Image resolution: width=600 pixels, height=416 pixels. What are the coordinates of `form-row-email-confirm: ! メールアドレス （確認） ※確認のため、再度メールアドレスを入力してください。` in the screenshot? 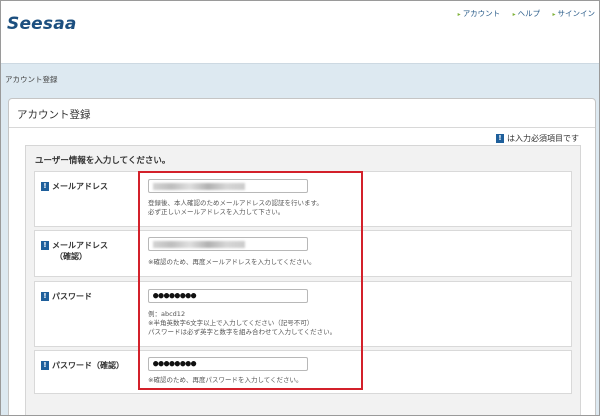 It's located at (303, 253).